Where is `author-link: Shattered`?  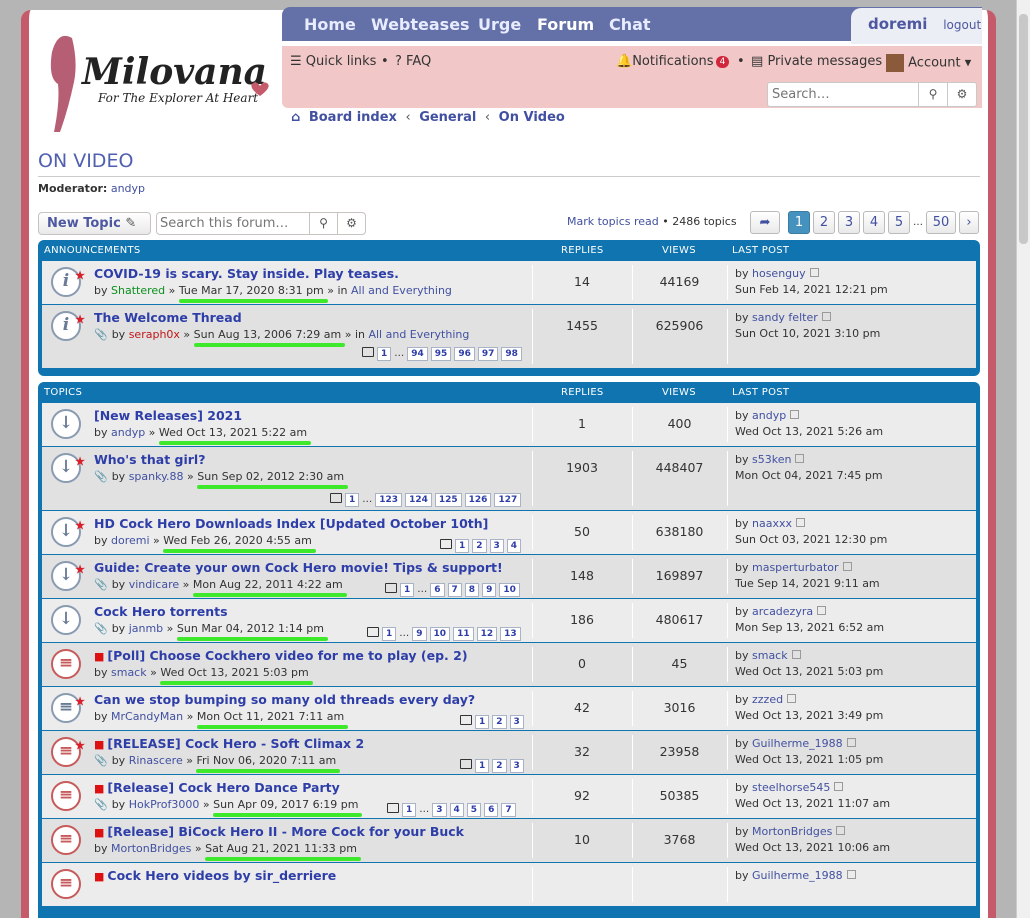
author-link: Shattered is located at coordinates (138, 290).